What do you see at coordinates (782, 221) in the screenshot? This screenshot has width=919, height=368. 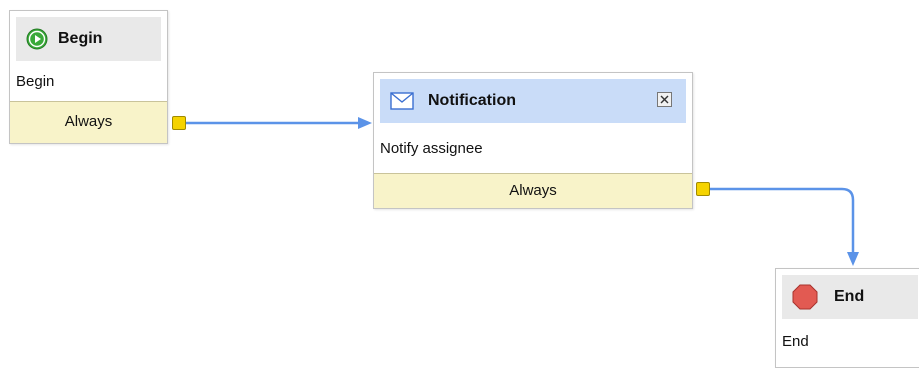 I see `connector-notification-to-end` at bounding box center [782, 221].